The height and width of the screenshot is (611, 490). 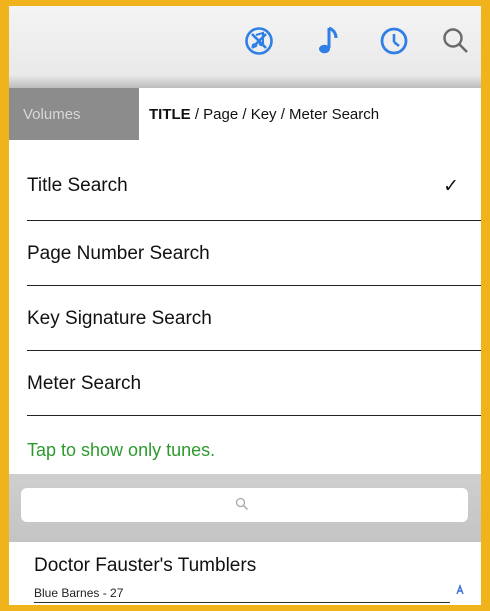 I want to click on music-note-icon, so click(x=328, y=41).